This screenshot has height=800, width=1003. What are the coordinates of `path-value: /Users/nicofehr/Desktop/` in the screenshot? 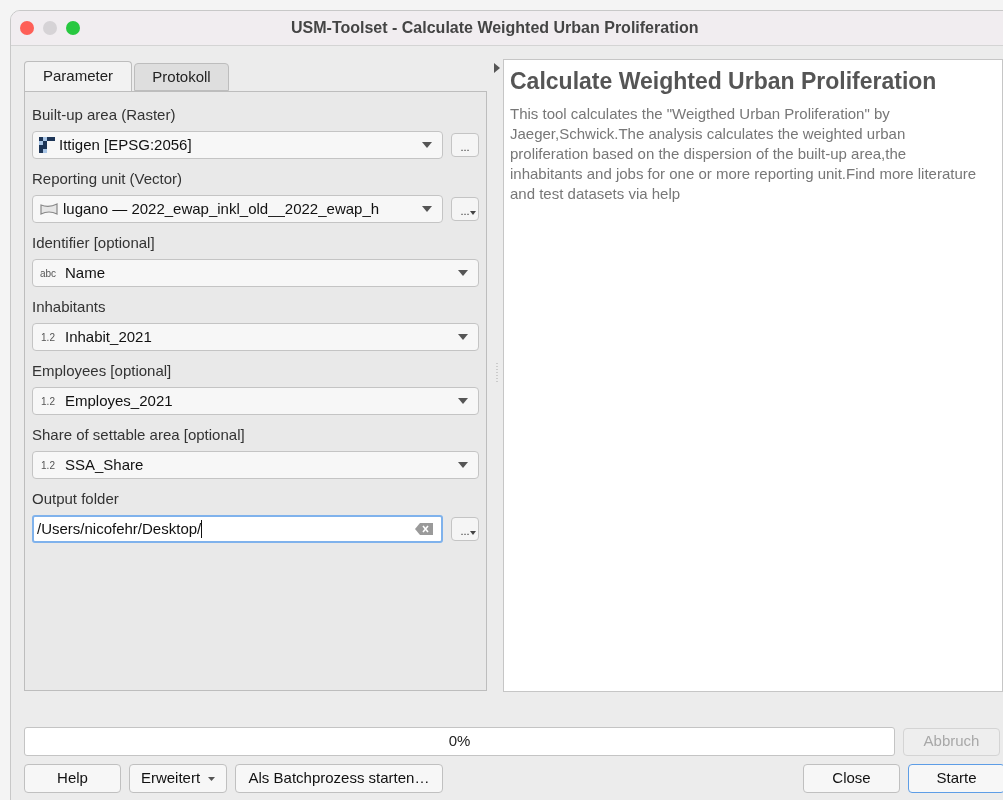 It's located at (119, 528).